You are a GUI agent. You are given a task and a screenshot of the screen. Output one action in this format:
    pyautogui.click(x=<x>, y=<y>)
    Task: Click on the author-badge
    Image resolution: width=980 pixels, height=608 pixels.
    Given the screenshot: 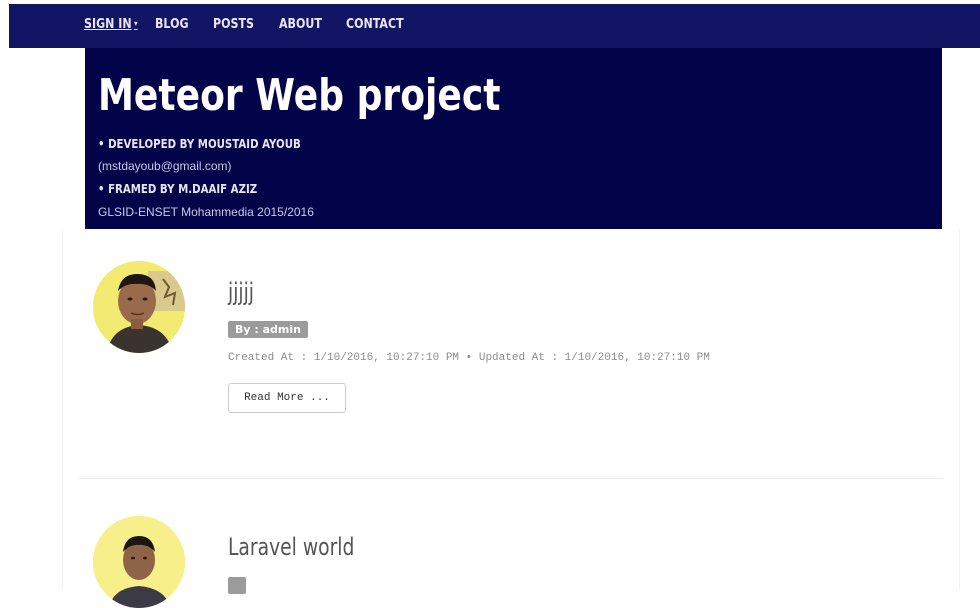 What is the action you would take?
    pyautogui.click(x=237, y=585)
    